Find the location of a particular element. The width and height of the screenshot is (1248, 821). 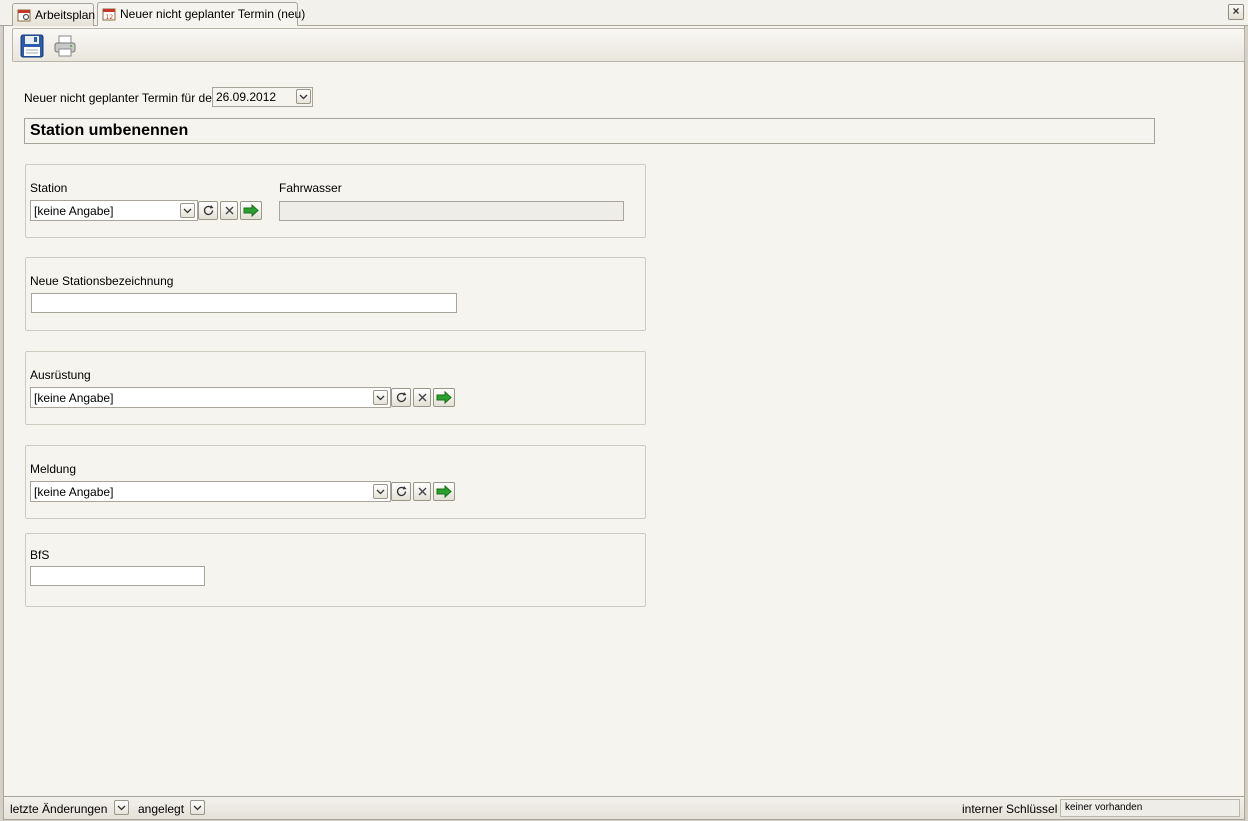

meldung-clear-button is located at coordinates (422, 491).